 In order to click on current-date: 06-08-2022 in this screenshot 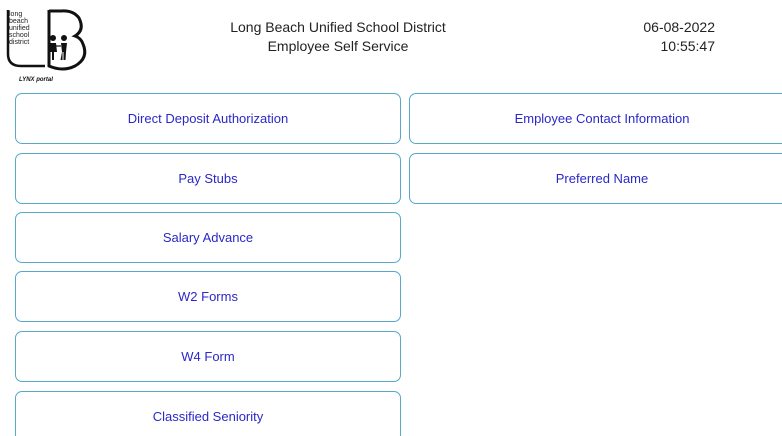, I will do `click(679, 27)`.